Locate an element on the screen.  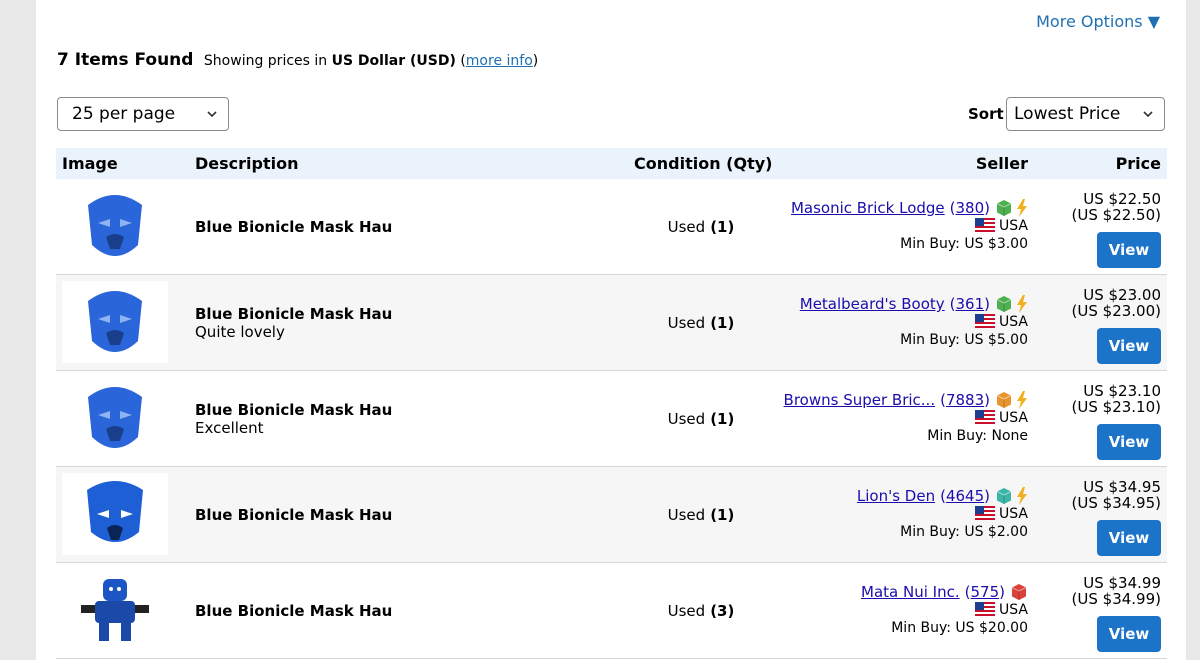
seller-feedback: (4645) is located at coordinates (965, 496).